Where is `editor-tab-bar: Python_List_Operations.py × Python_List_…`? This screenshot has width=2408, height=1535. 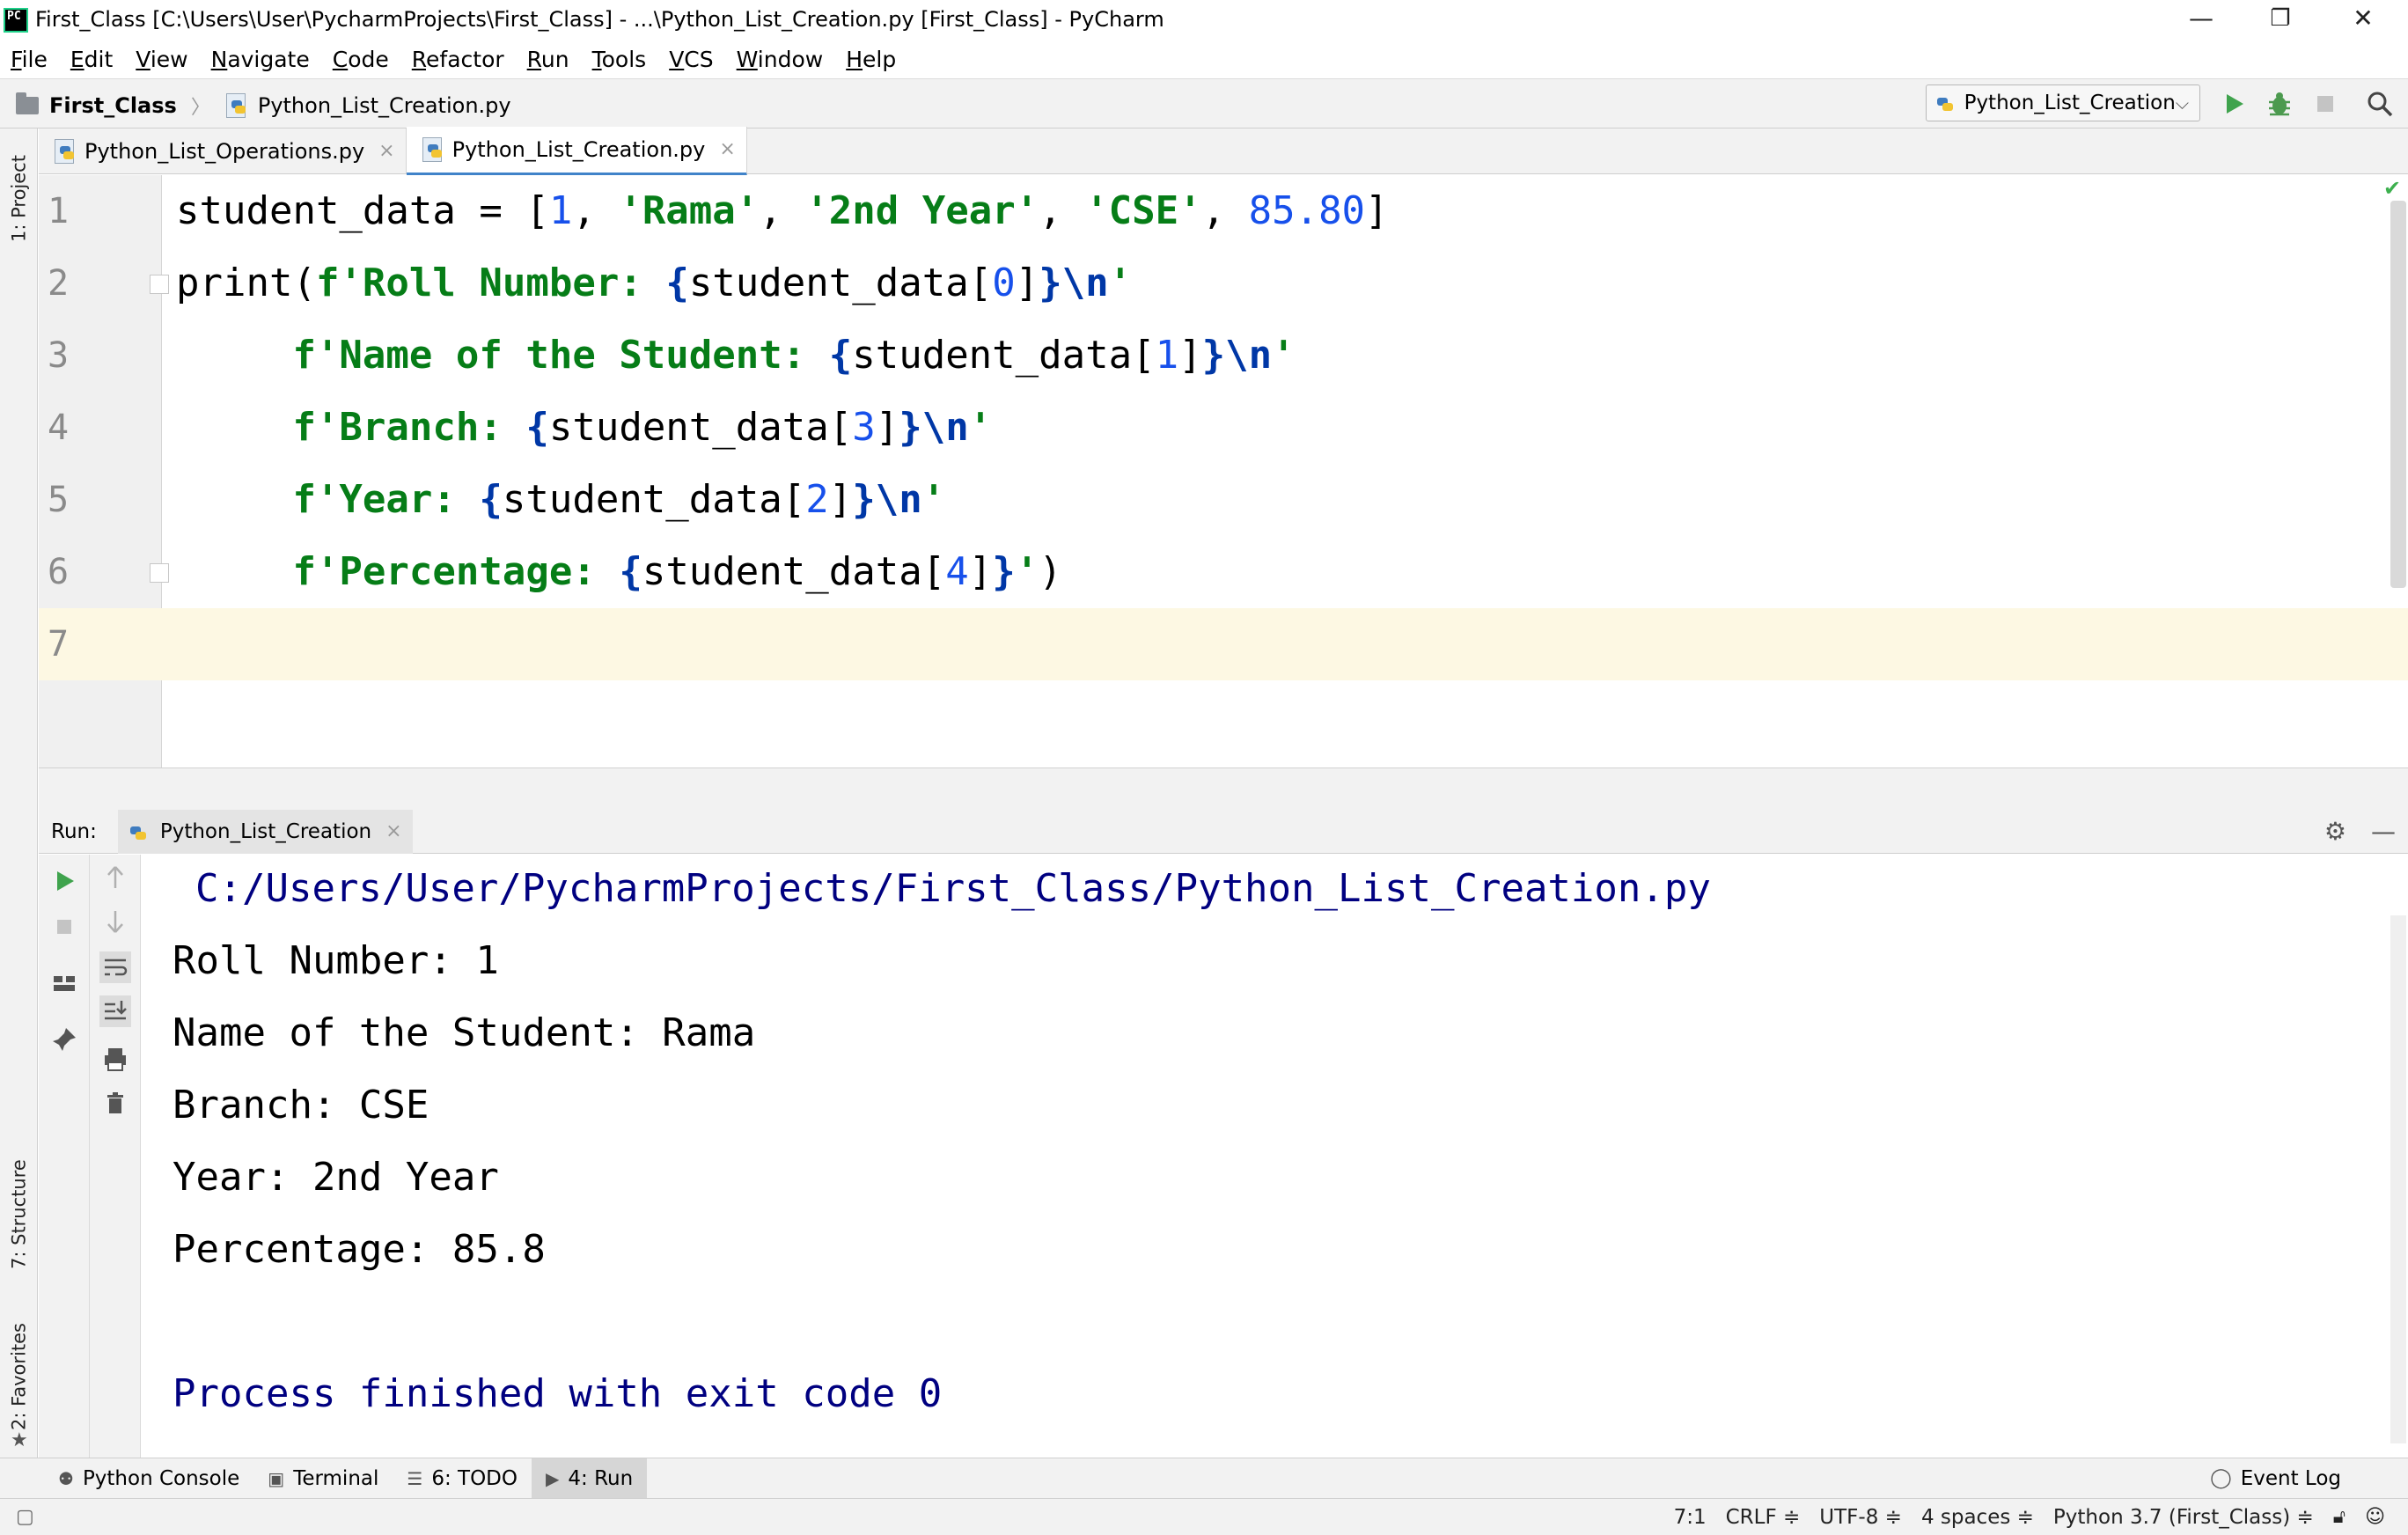
editor-tab-bar: Python_List_Operations.py × Python_List_… is located at coordinates (1223, 151).